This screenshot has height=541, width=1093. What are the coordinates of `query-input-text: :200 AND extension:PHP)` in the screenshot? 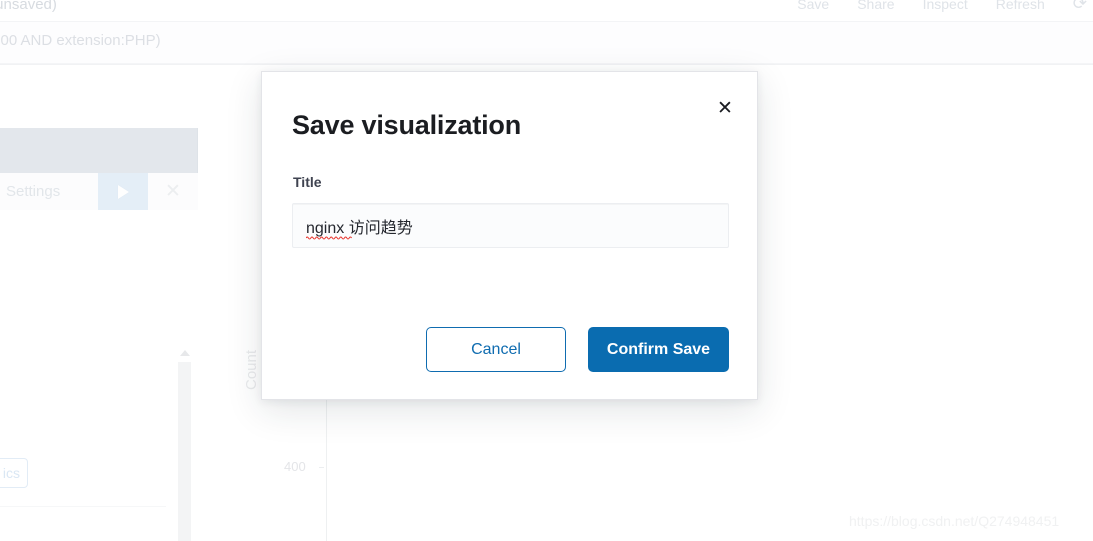 It's located at (80, 40).